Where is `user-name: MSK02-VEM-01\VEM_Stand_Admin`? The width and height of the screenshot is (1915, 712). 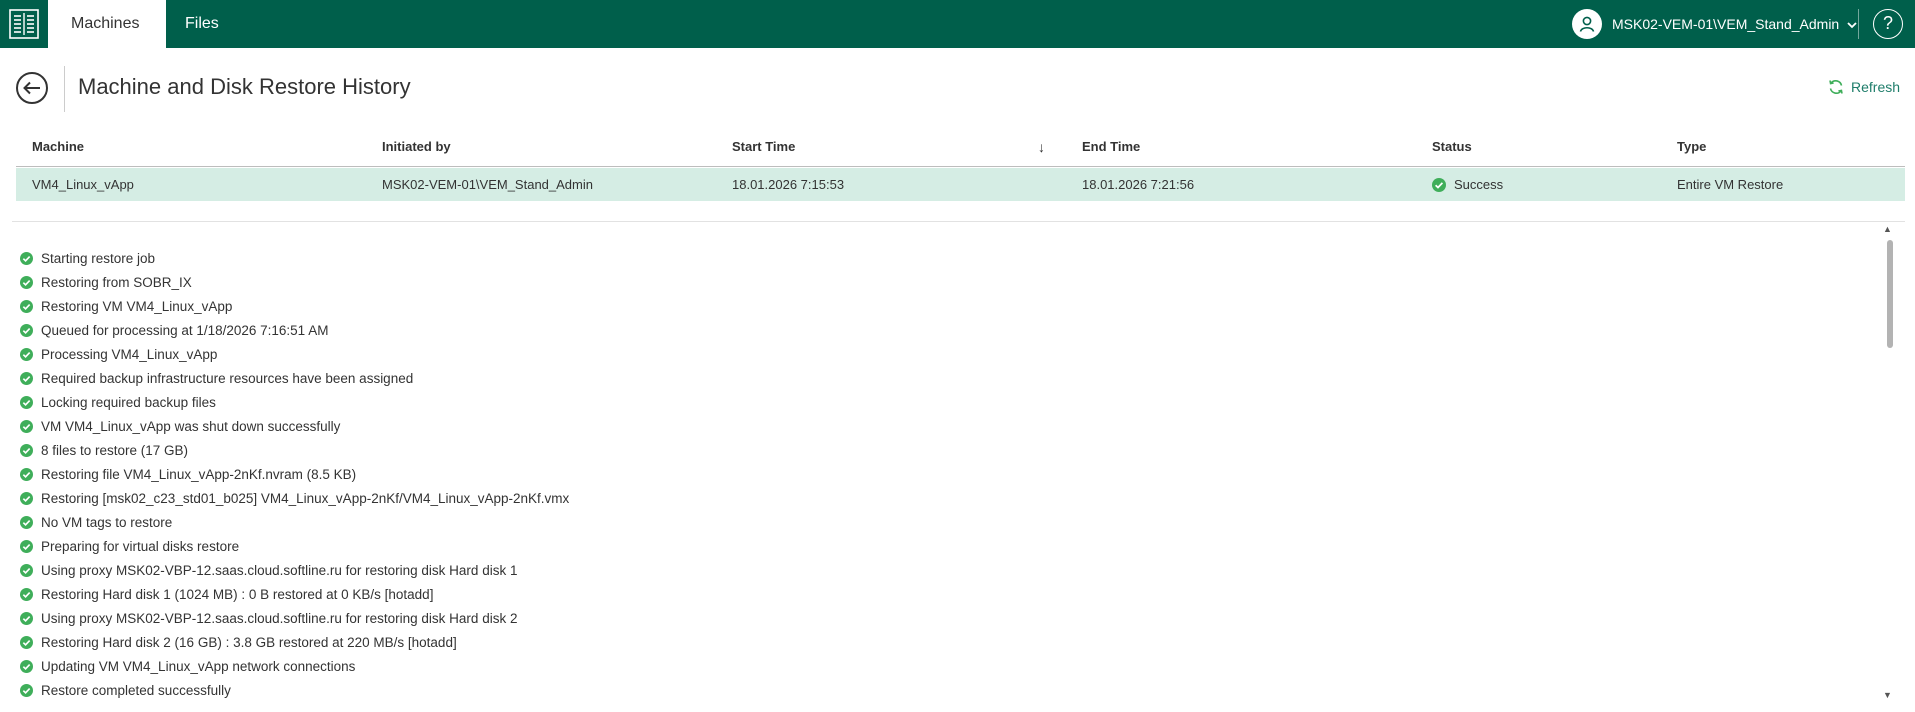
user-name: MSK02-VEM-01\VEM_Stand_Admin is located at coordinates (1726, 24).